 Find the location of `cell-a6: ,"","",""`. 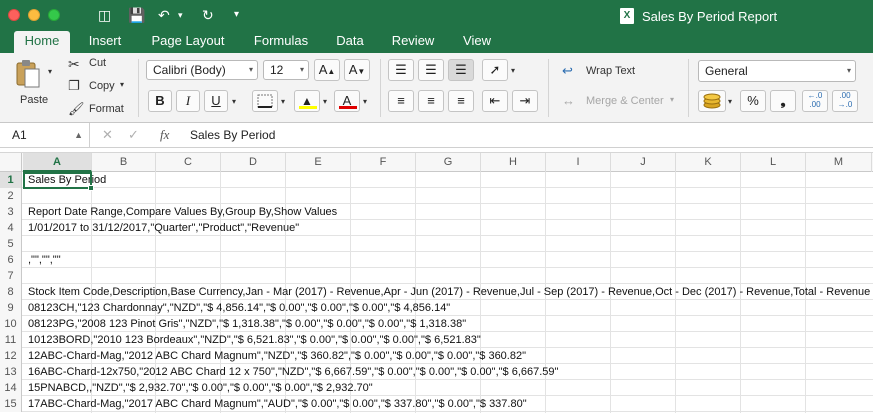

cell-a6: ,"","","" is located at coordinates (44, 260).